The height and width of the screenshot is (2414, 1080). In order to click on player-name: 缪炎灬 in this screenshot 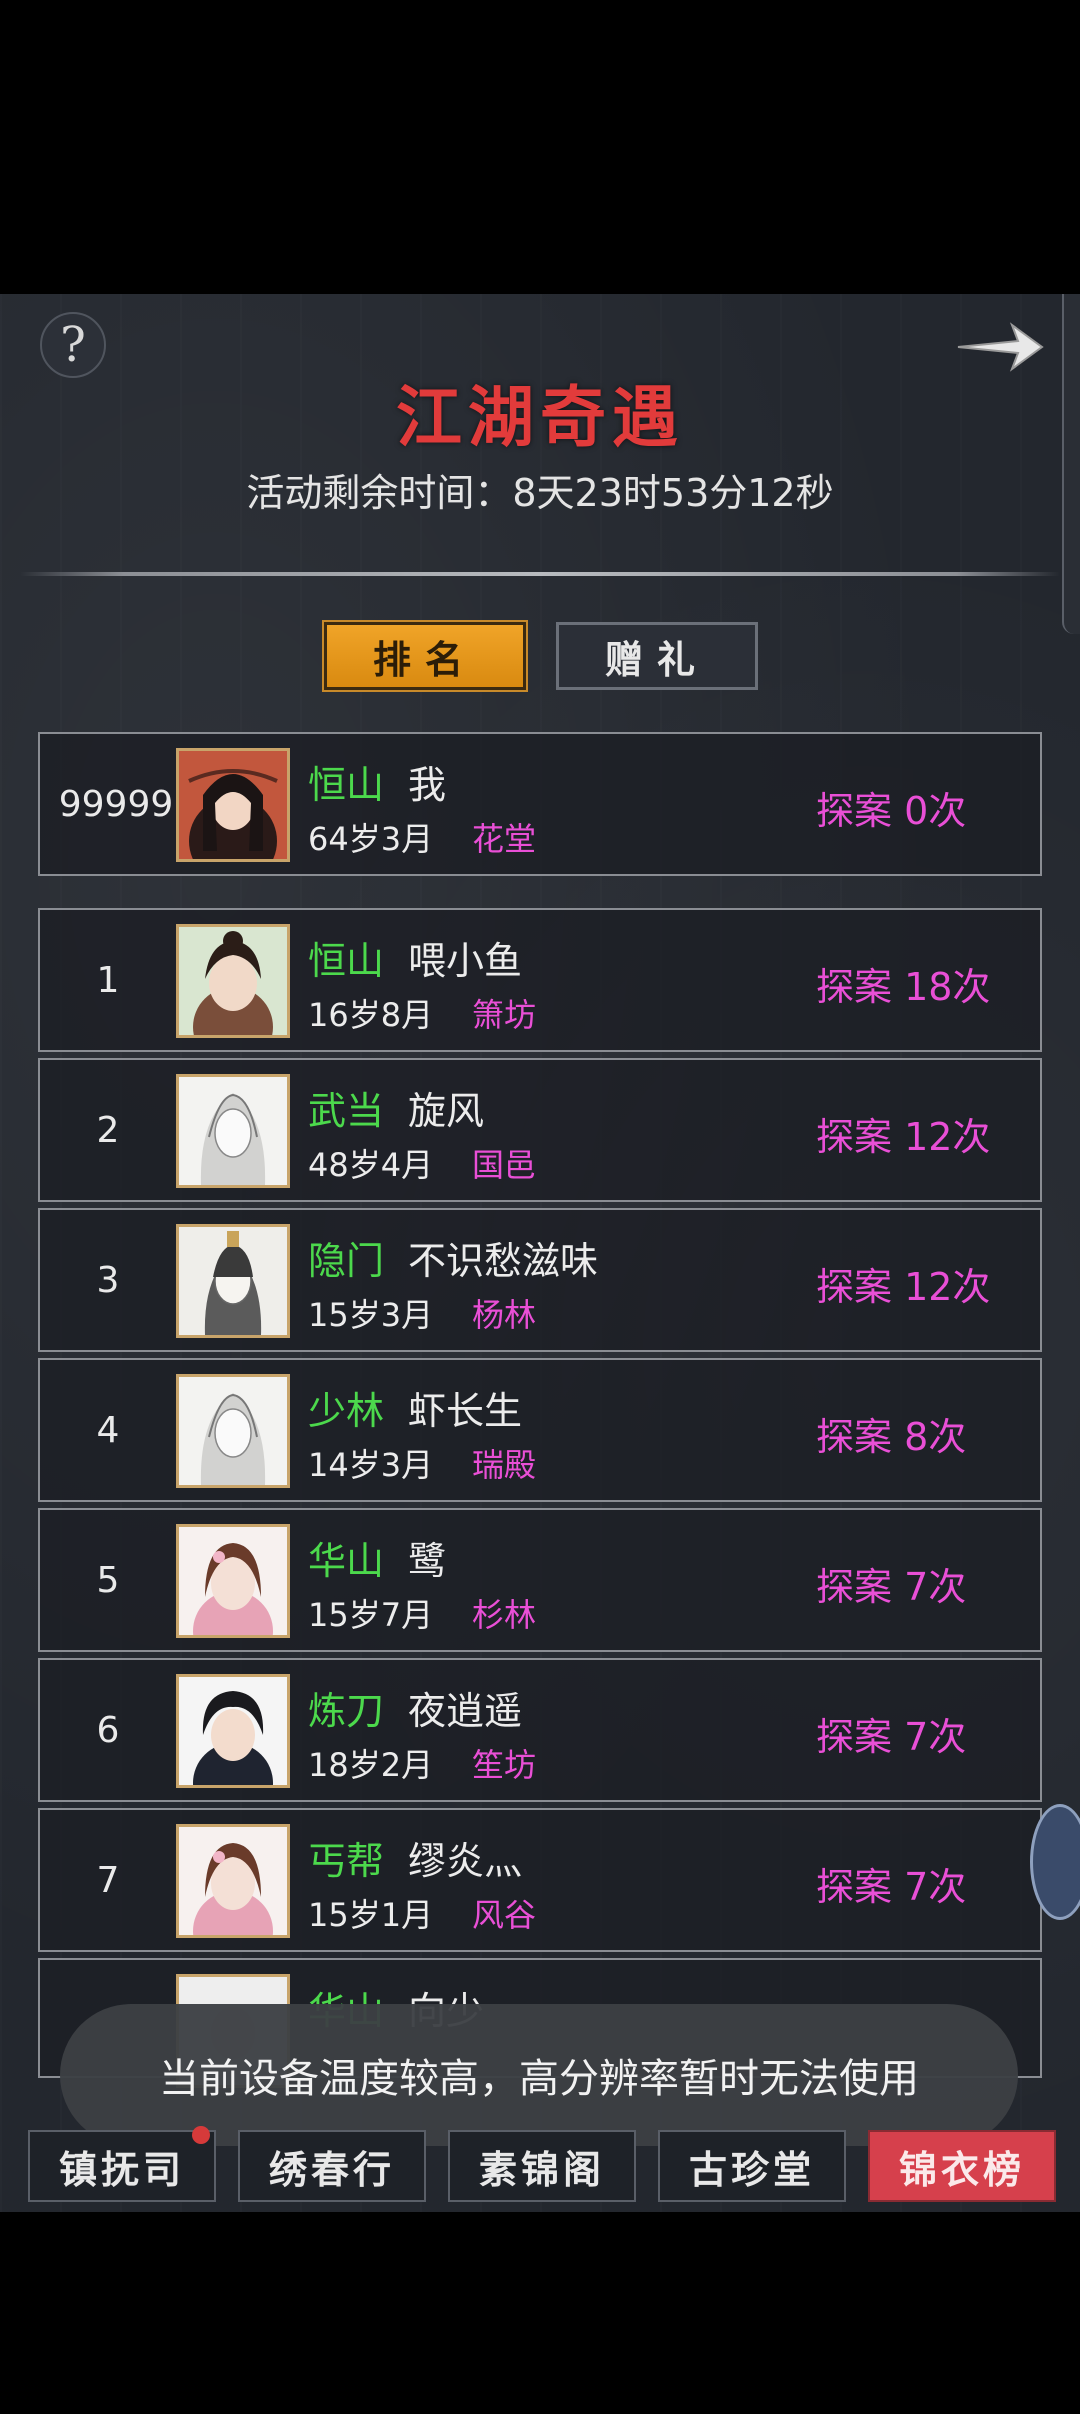, I will do `click(465, 1861)`.